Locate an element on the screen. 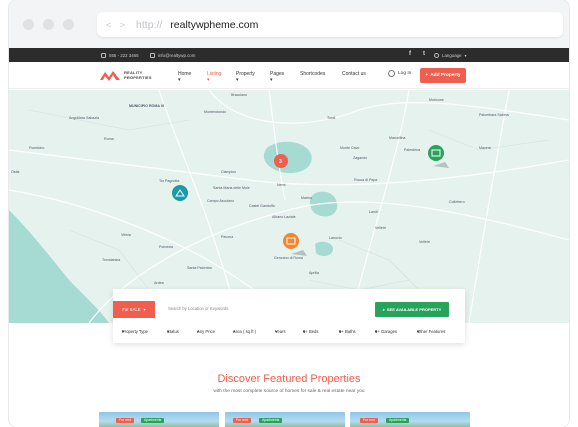 The image size is (578, 427). map-label: Palombara Sabina is located at coordinates (494, 115).